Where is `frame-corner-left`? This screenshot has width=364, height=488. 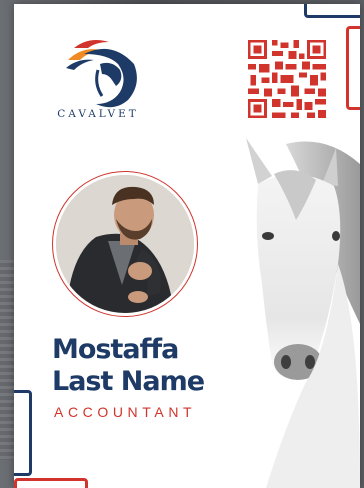
frame-corner-left is located at coordinates (23, 433).